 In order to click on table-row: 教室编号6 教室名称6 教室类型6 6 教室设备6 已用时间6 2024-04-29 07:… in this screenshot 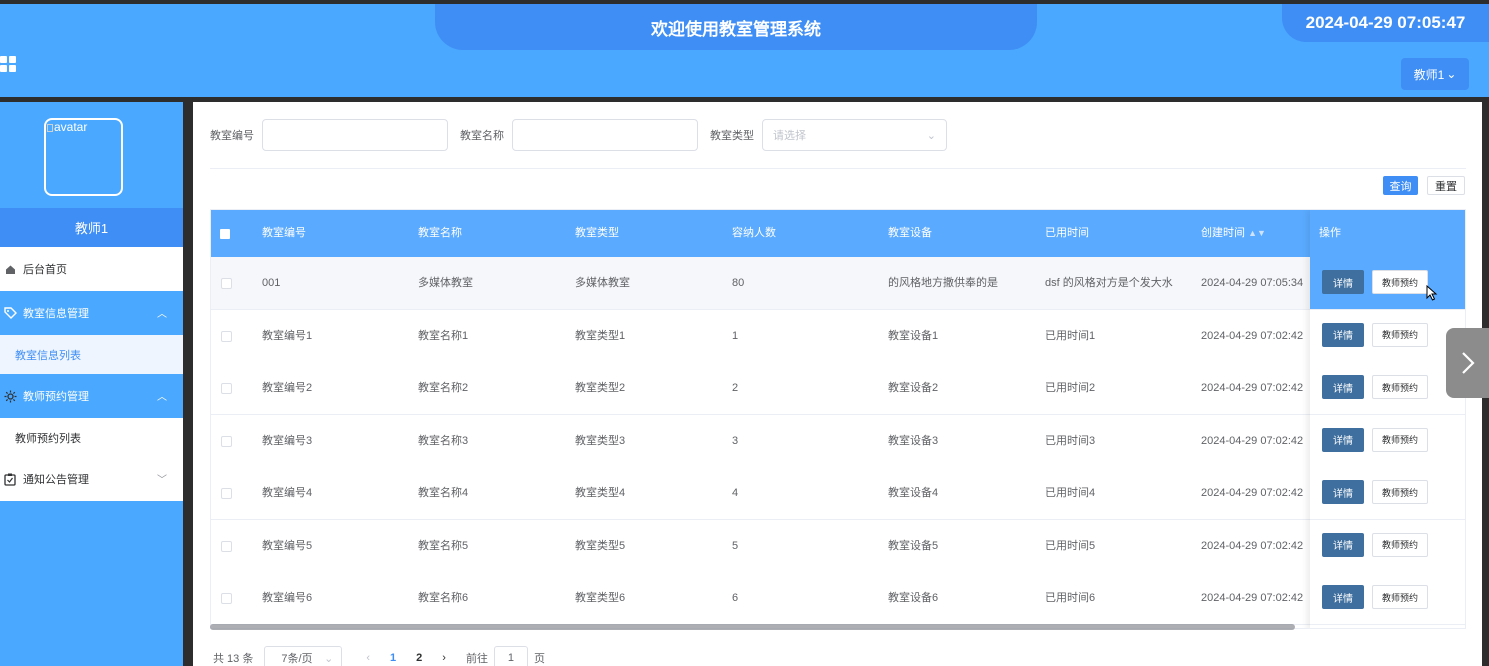, I will do `click(838, 598)`.